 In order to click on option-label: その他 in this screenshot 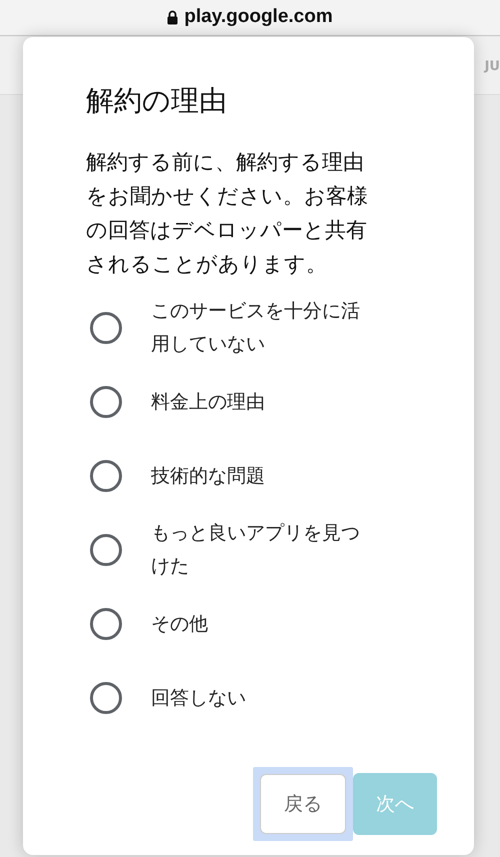, I will do `click(258, 624)`.